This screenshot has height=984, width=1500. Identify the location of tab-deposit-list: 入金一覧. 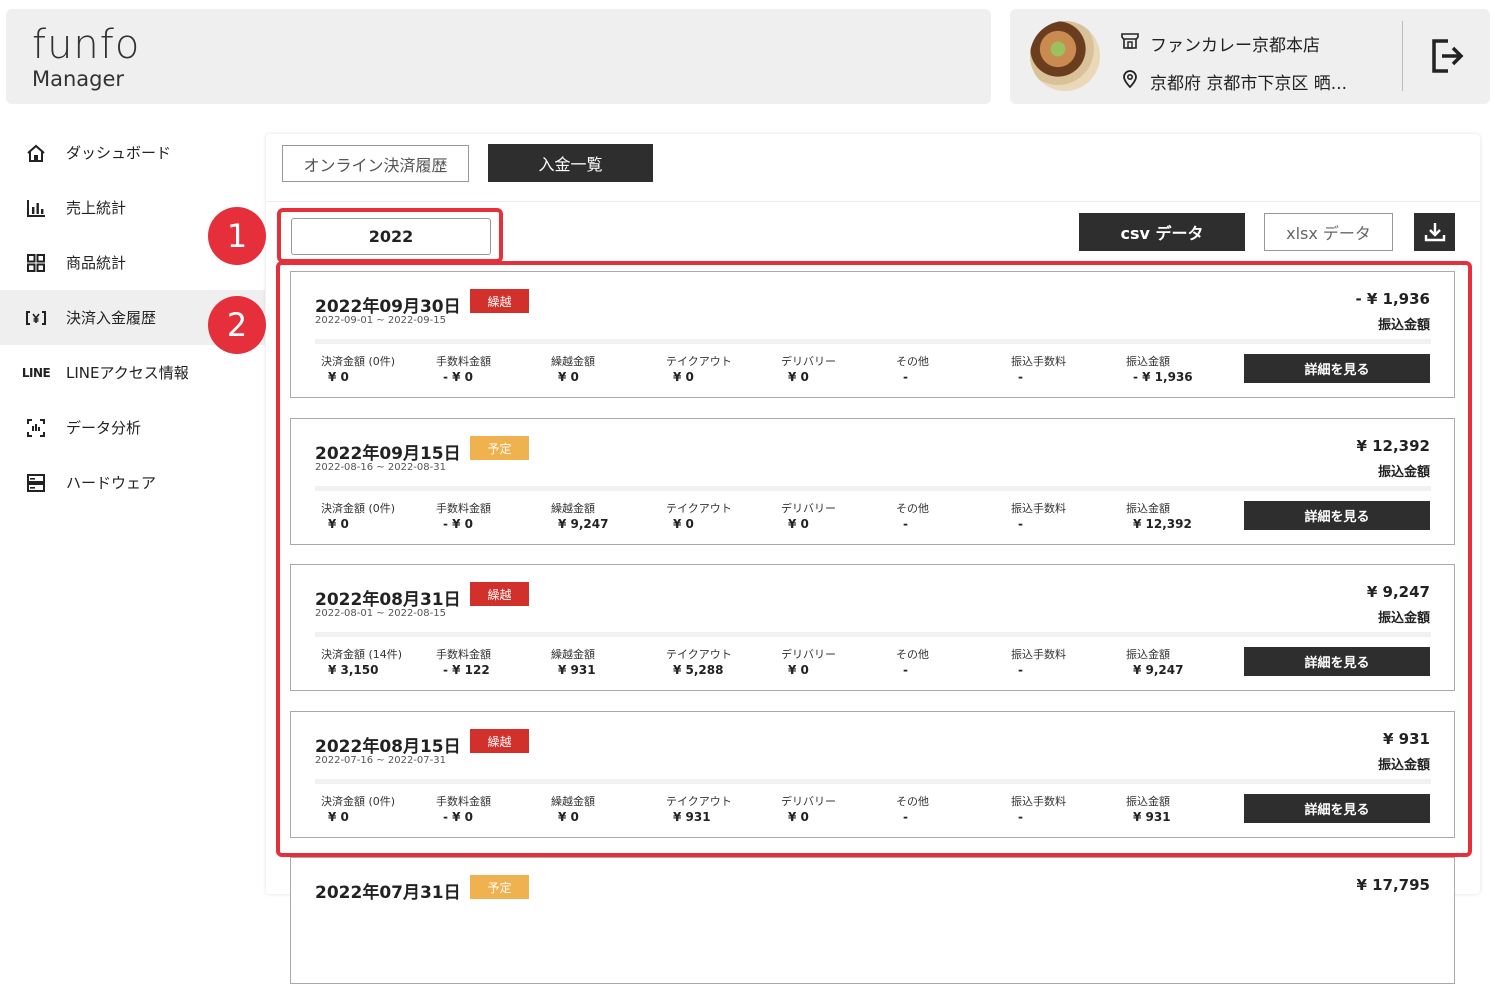
(570, 163).